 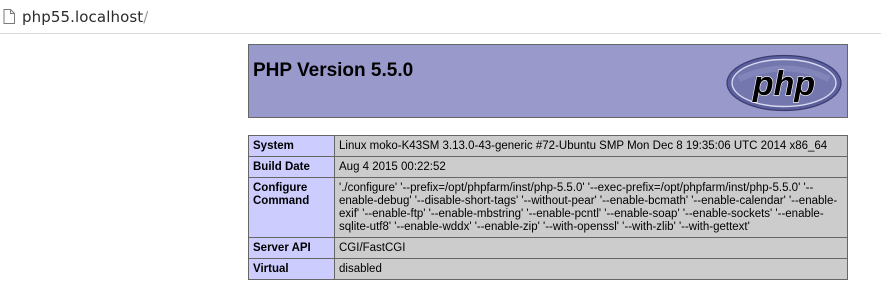 What do you see at coordinates (291, 207) in the screenshot?
I see `info-key-cell: Configure Command` at bounding box center [291, 207].